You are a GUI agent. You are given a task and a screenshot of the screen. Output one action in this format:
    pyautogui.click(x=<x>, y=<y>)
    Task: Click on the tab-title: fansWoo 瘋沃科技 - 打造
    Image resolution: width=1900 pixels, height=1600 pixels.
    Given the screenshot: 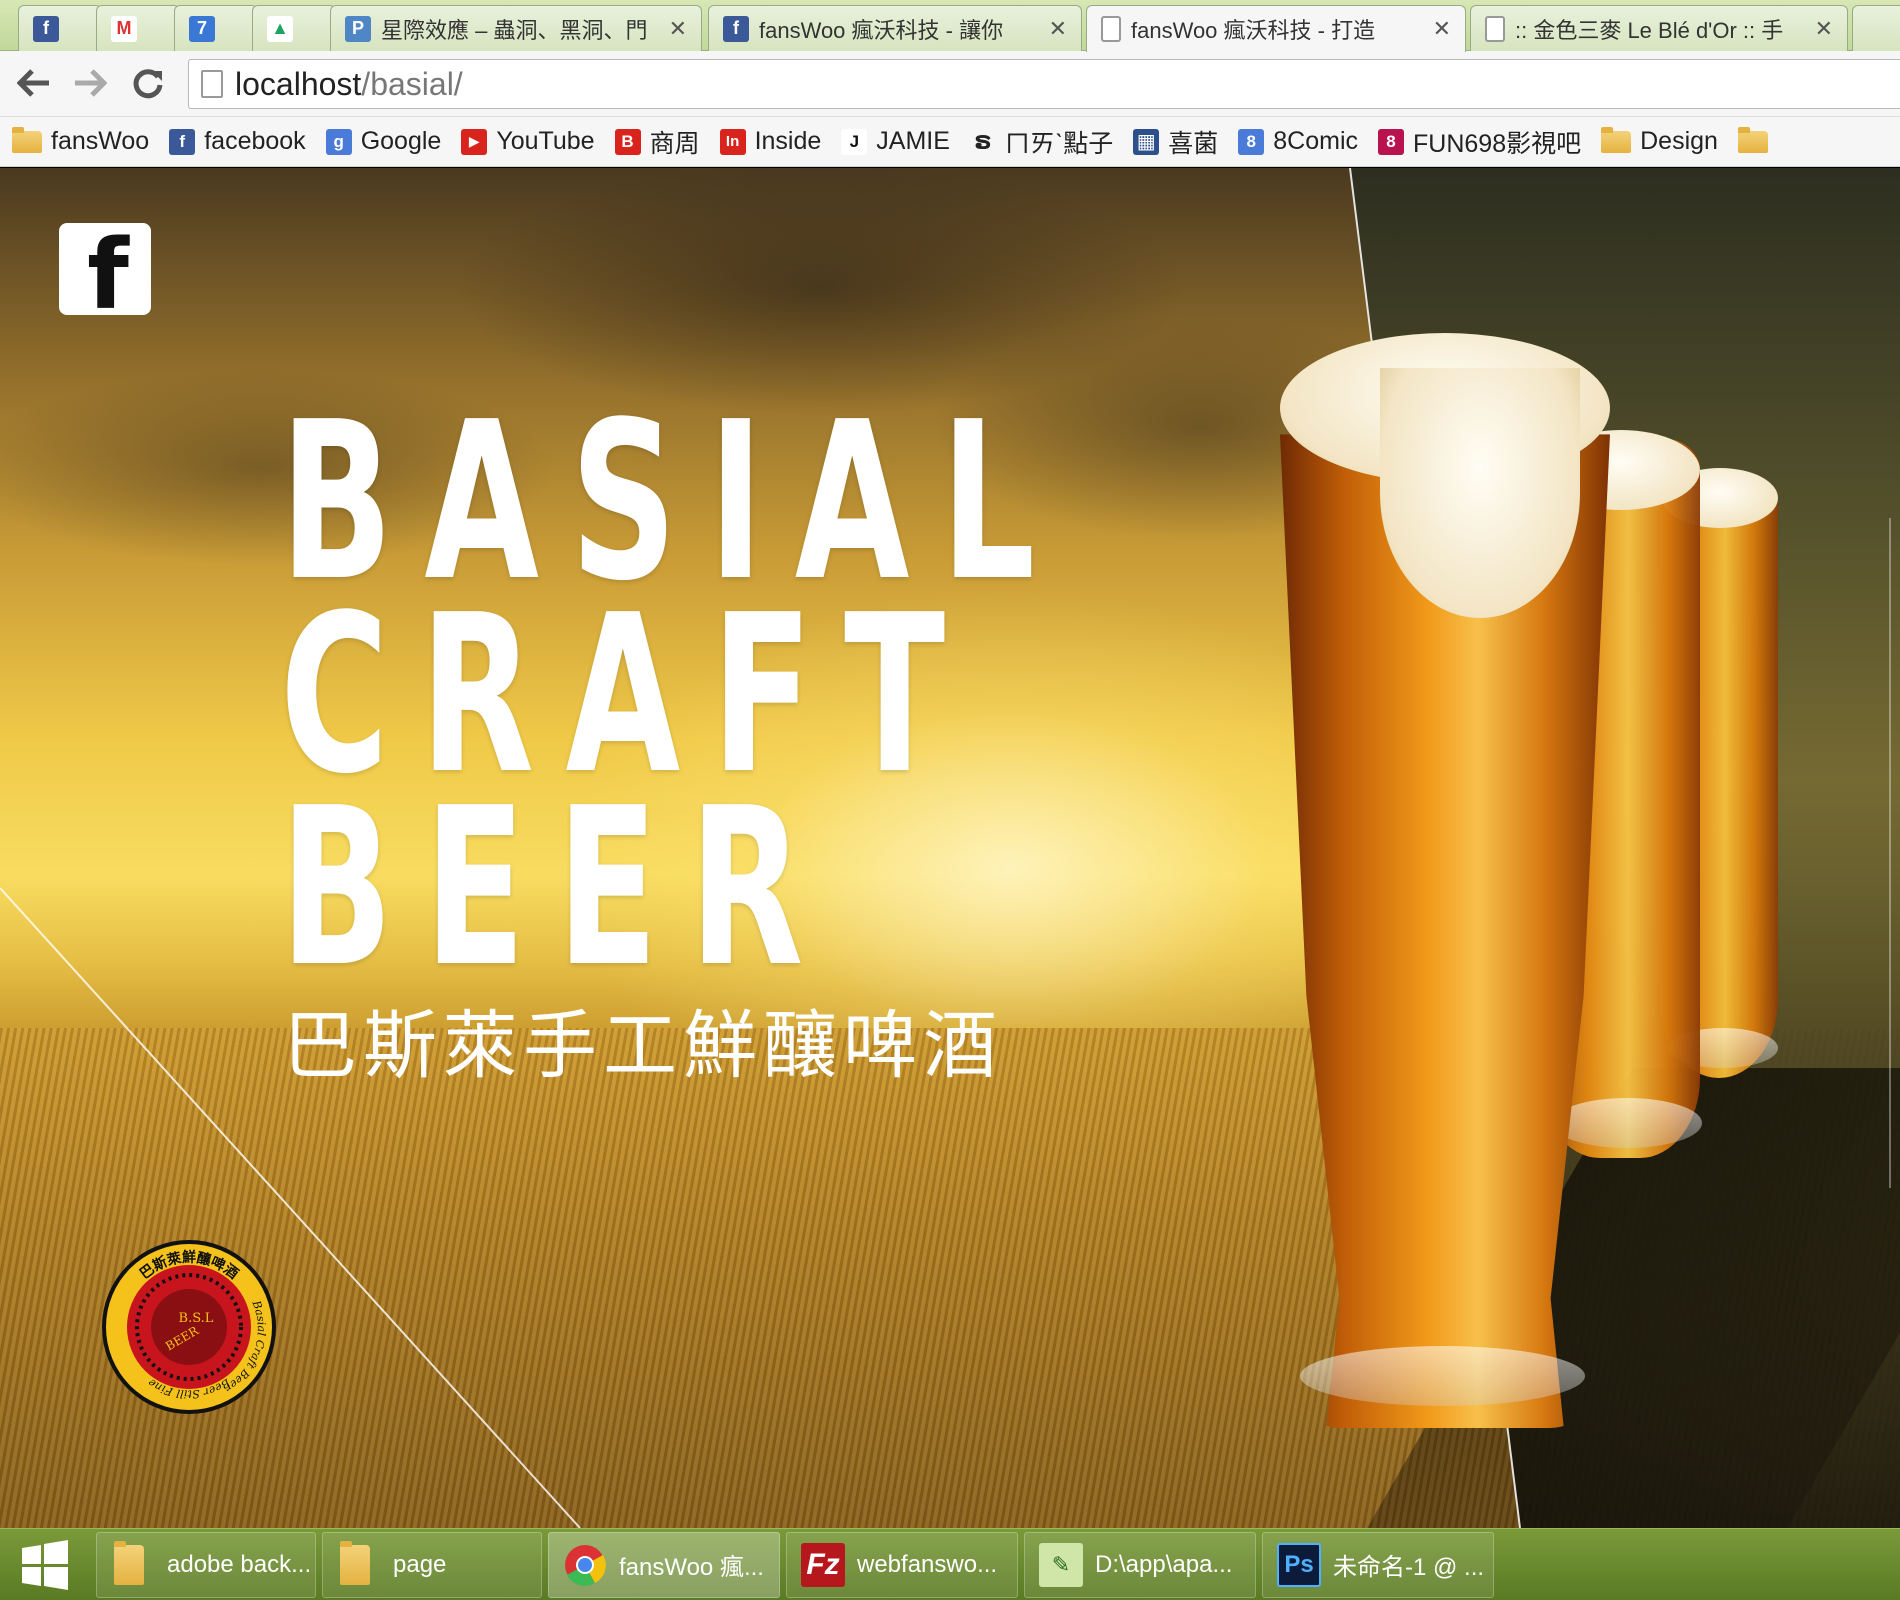 What is the action you would take?
    pyautogui.click(x=1253, y=30)
    